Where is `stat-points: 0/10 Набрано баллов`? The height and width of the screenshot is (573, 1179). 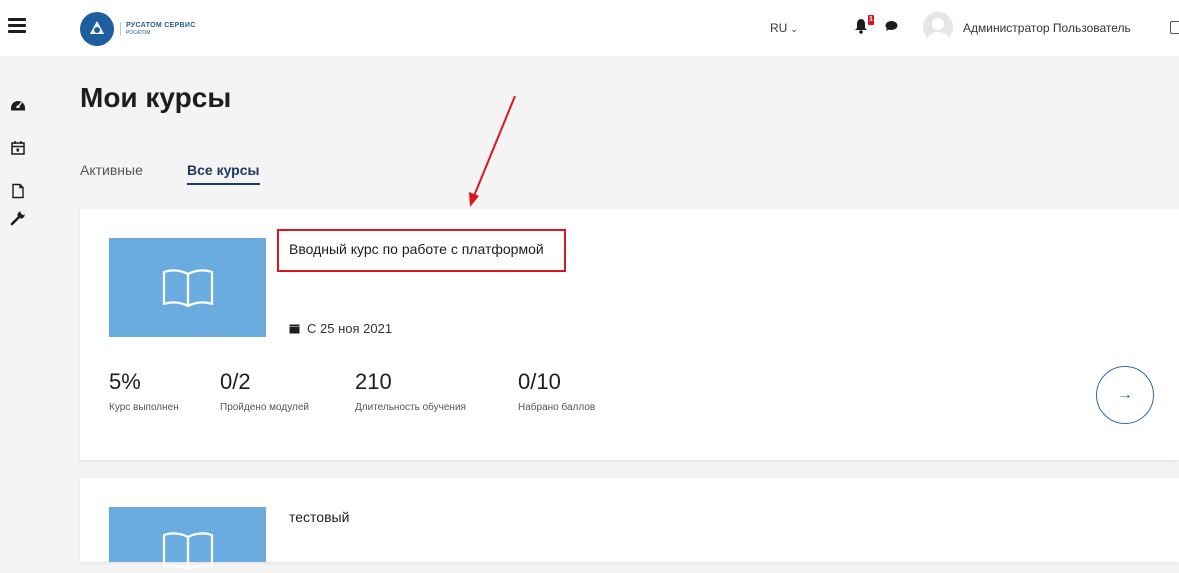 stat-points: 0/10 Набрано баллов is located at coordinates (557, 391).